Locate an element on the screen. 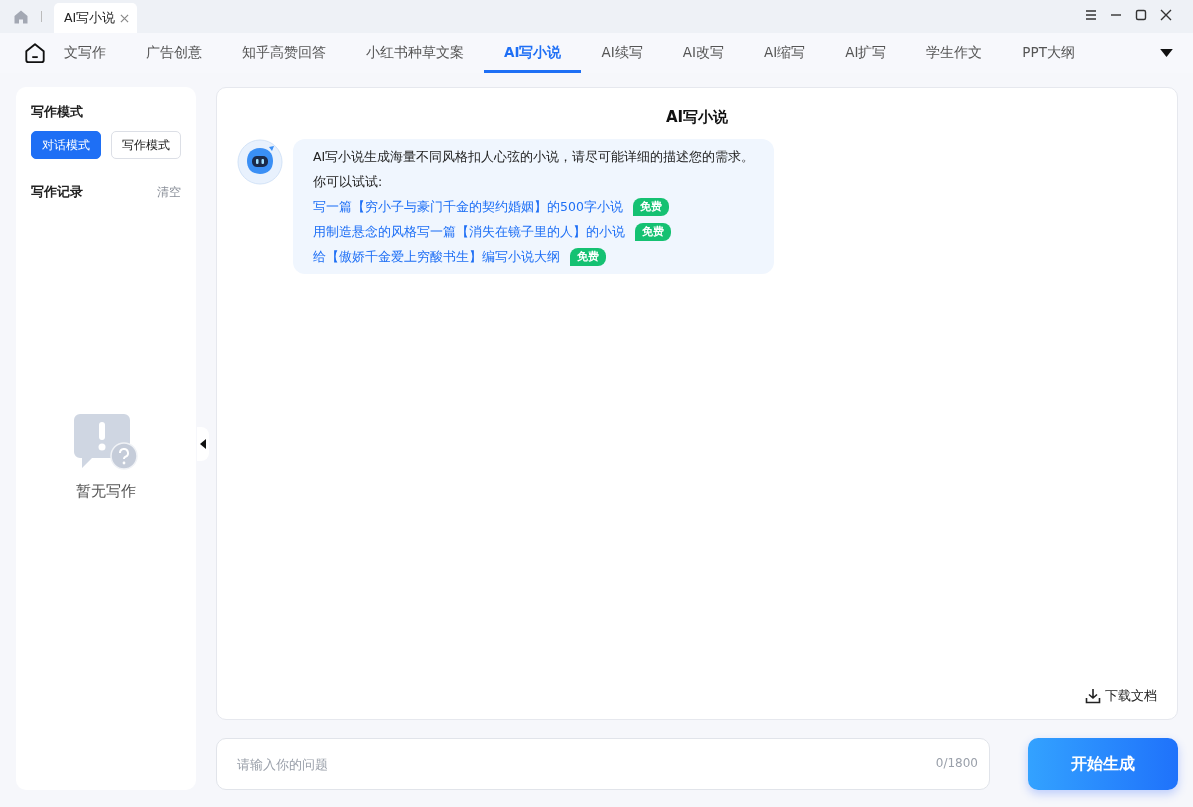  suggestion-link: 用制造悬念的风格写一篇【消失在镜子里的人】的小说 is located at coordinates (469, 231).